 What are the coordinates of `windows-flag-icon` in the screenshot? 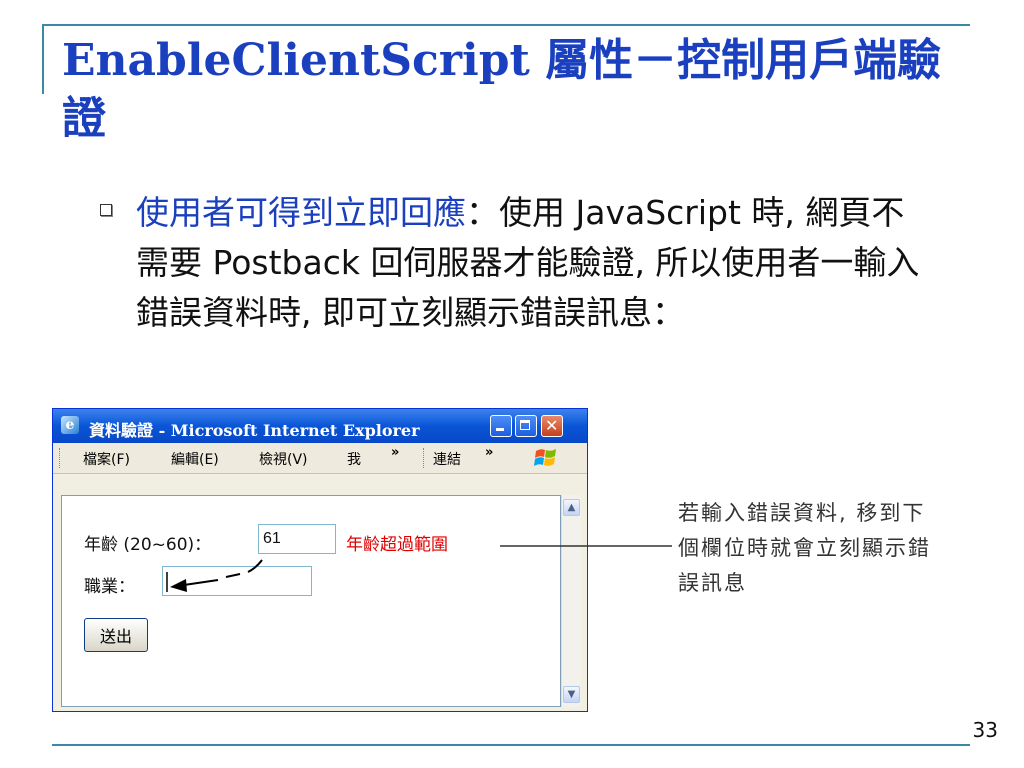 It's located at (545, 457).